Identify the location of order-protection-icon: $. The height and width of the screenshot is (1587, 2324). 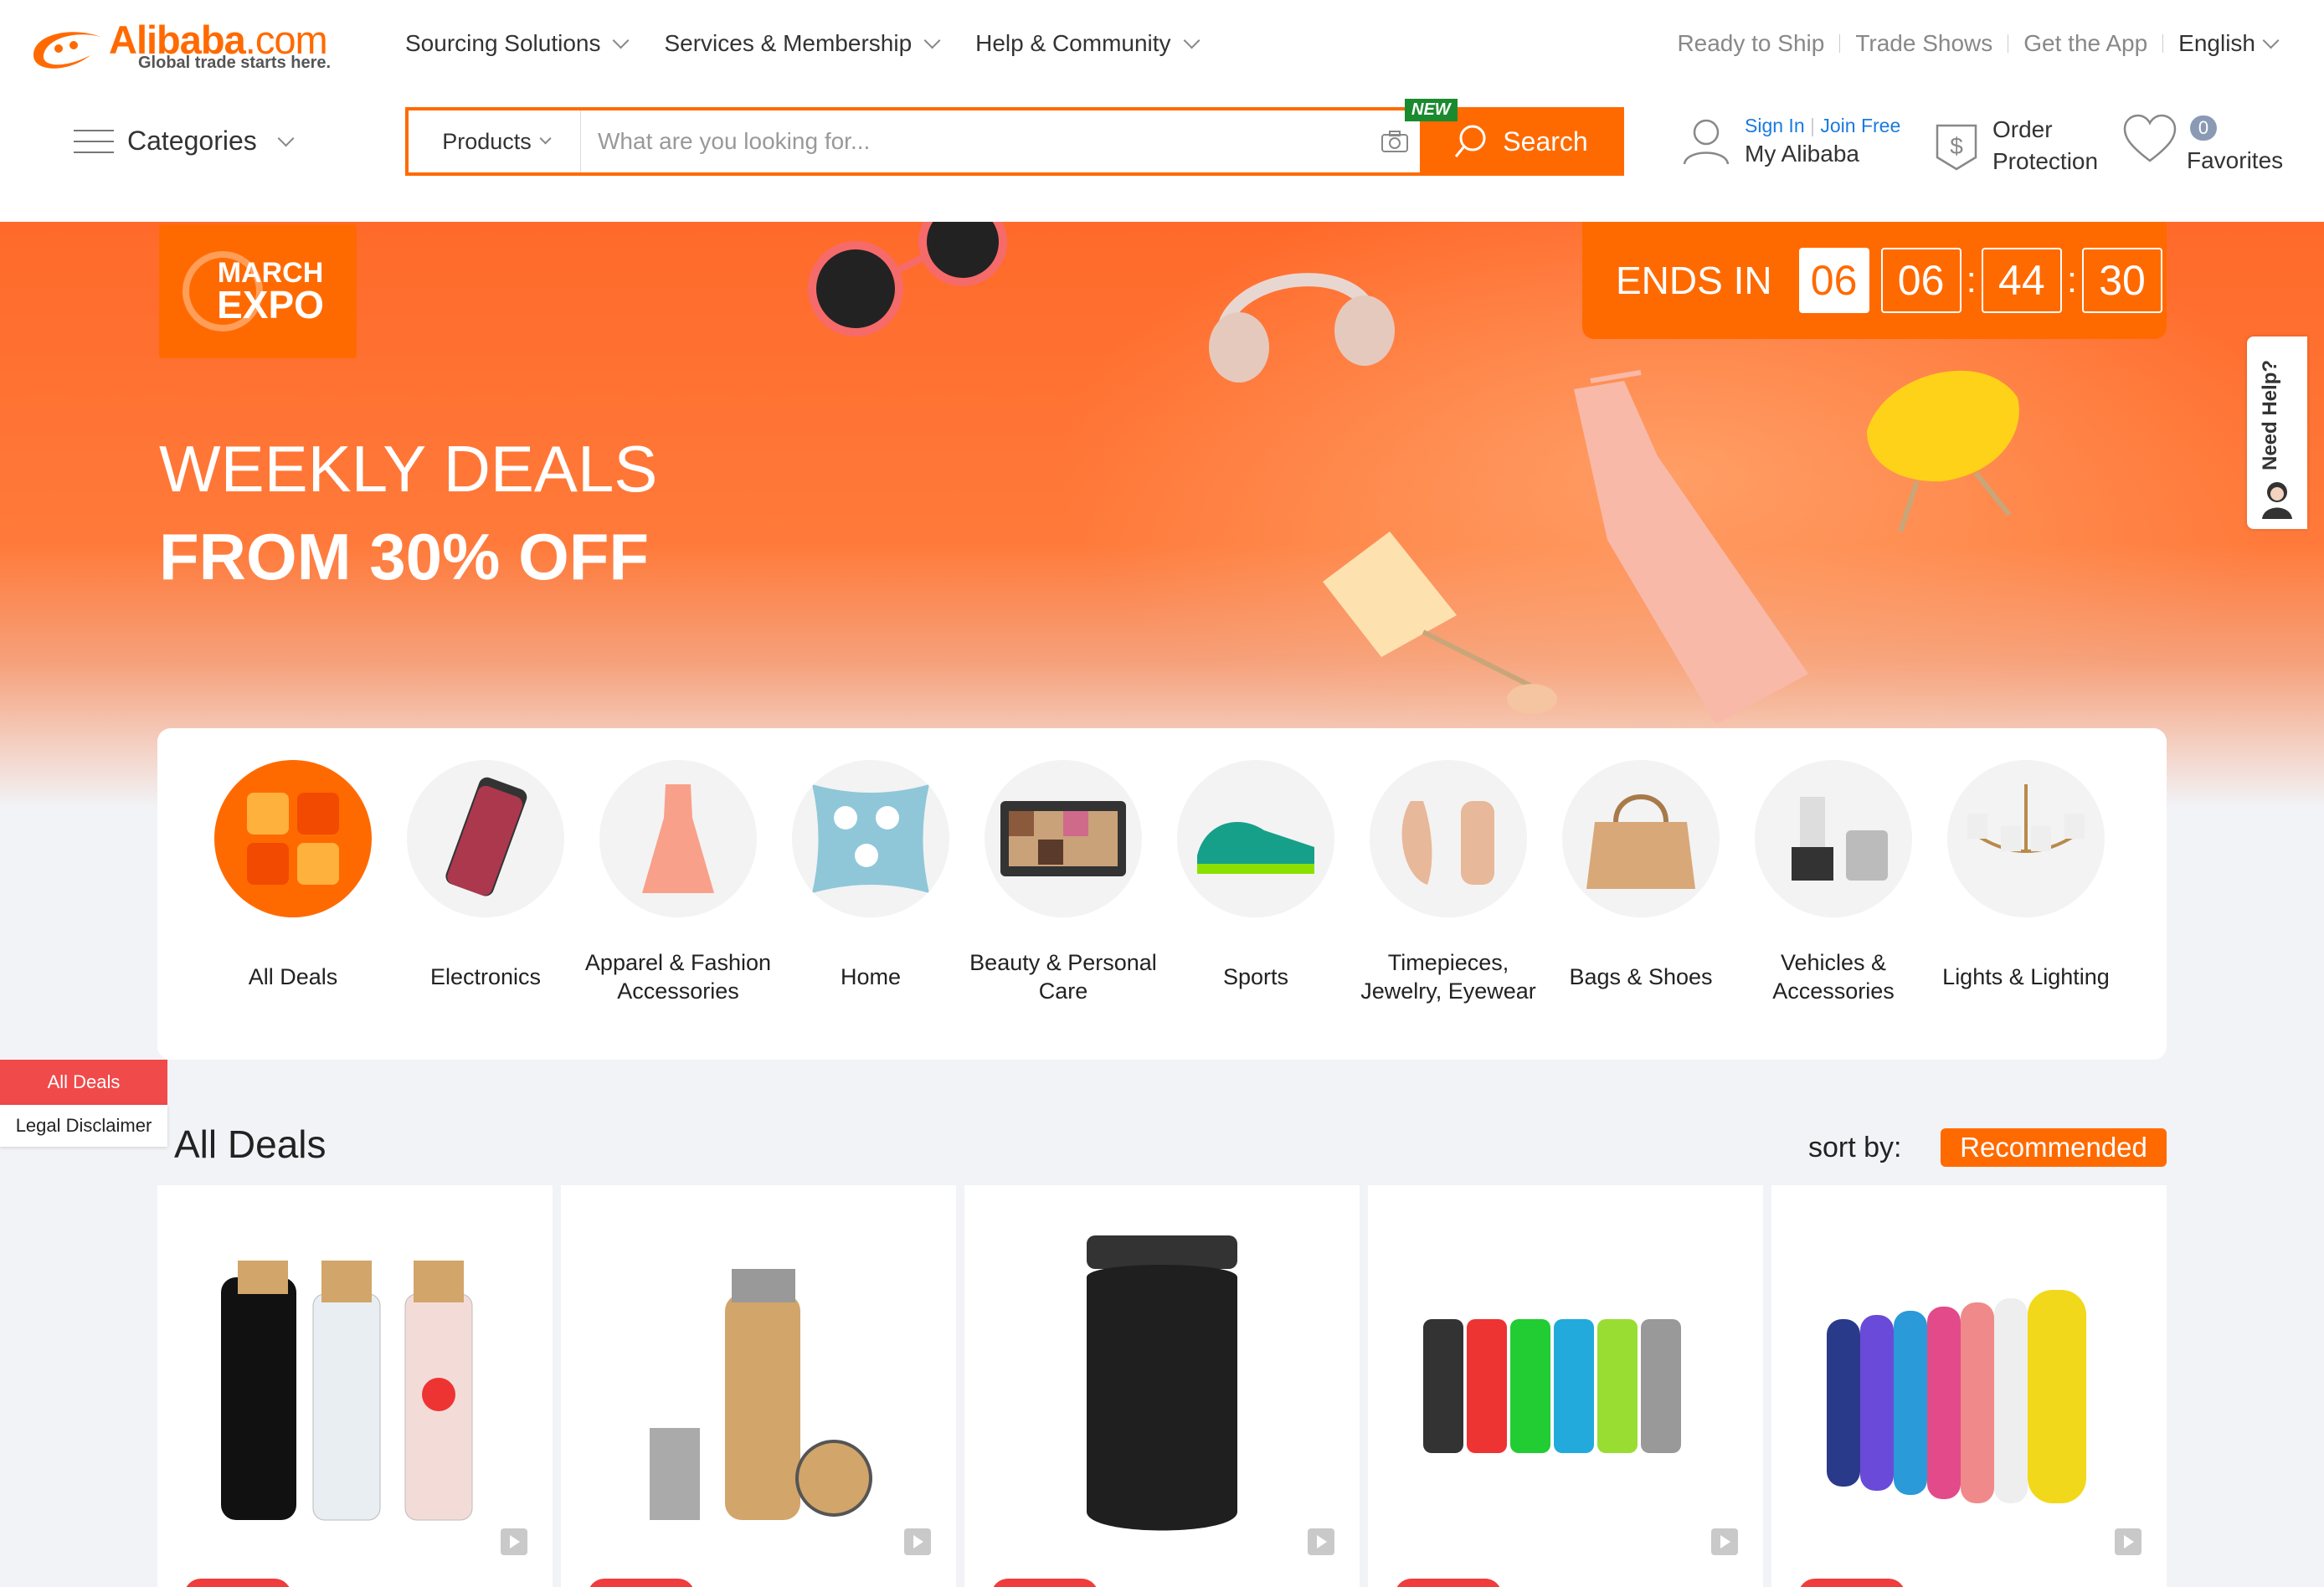
(1956, 148).